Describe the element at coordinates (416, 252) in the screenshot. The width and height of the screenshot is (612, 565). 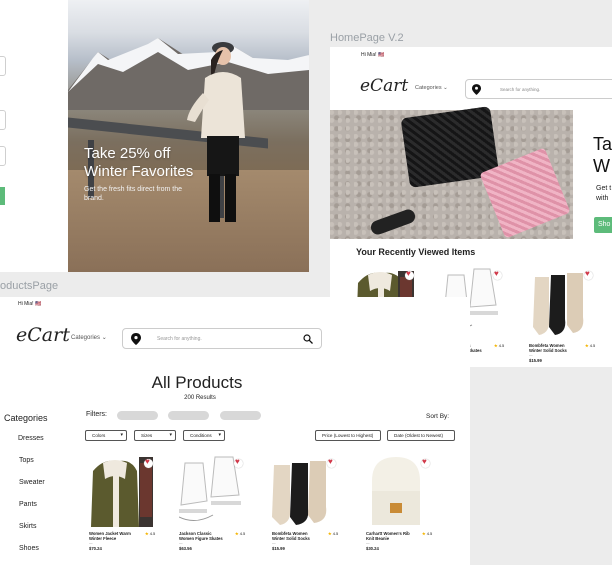
I see `recently-viewed-title: Your Recently Viewed Items` at that location.